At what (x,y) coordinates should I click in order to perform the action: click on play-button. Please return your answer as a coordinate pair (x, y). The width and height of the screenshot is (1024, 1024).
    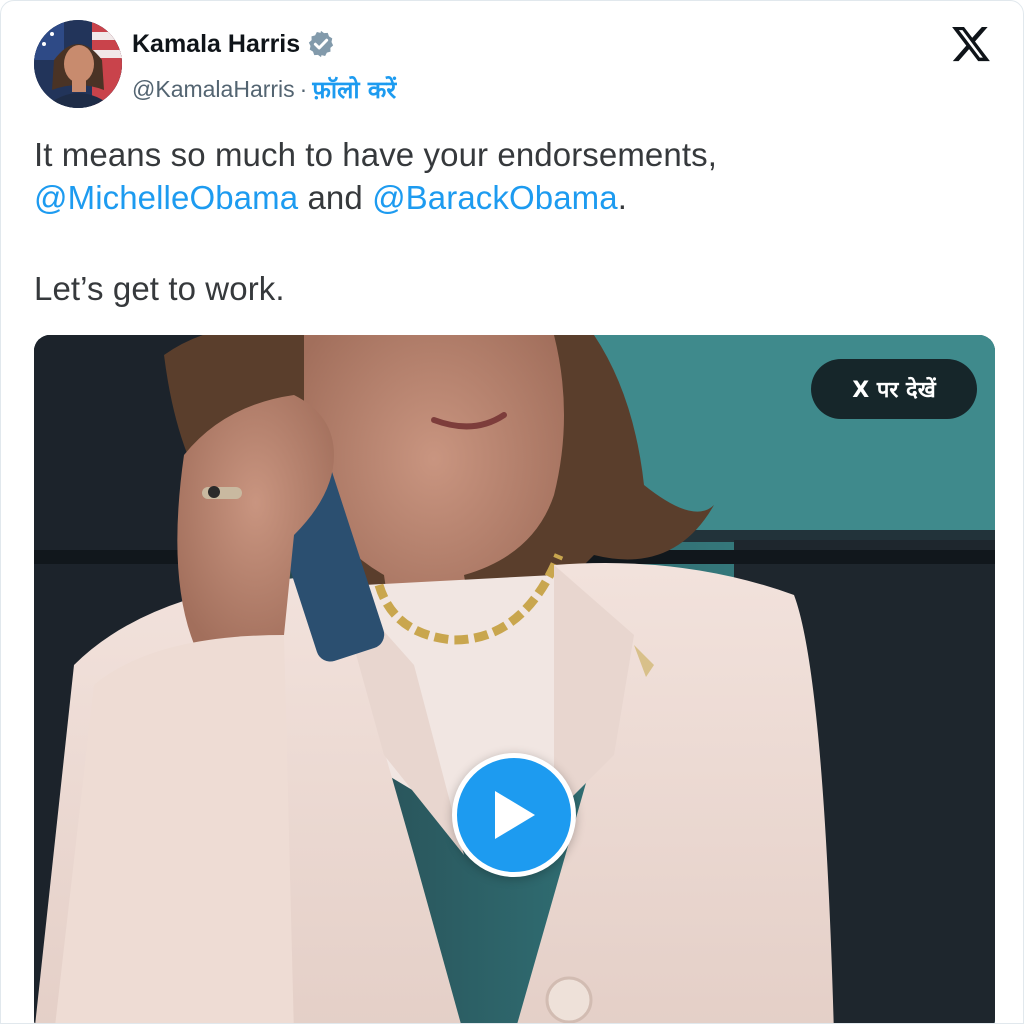
    Looking at the image, I should click on (514, 815).